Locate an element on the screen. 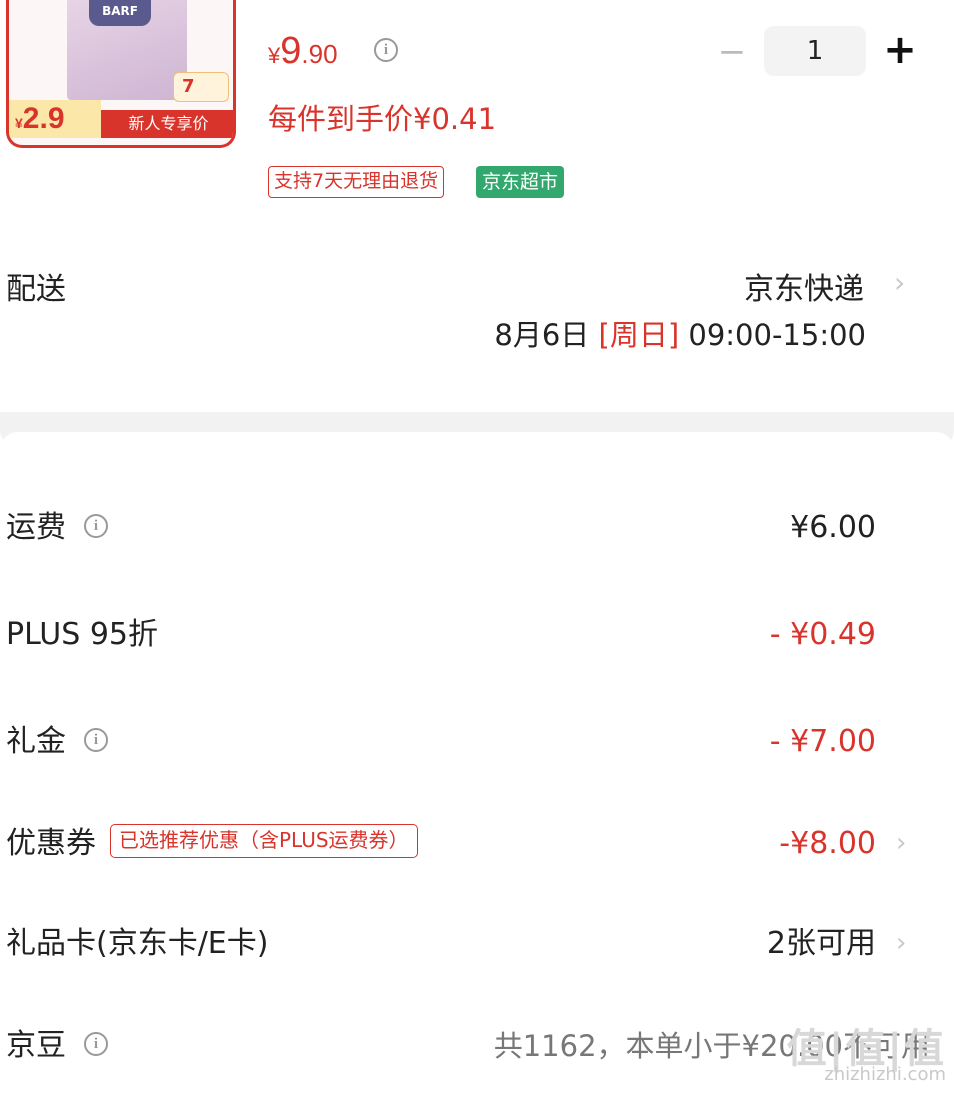 This screenshot has height=1094, width=954. jd-beans-text: 京豆 is located at coordinates (36, 1045).